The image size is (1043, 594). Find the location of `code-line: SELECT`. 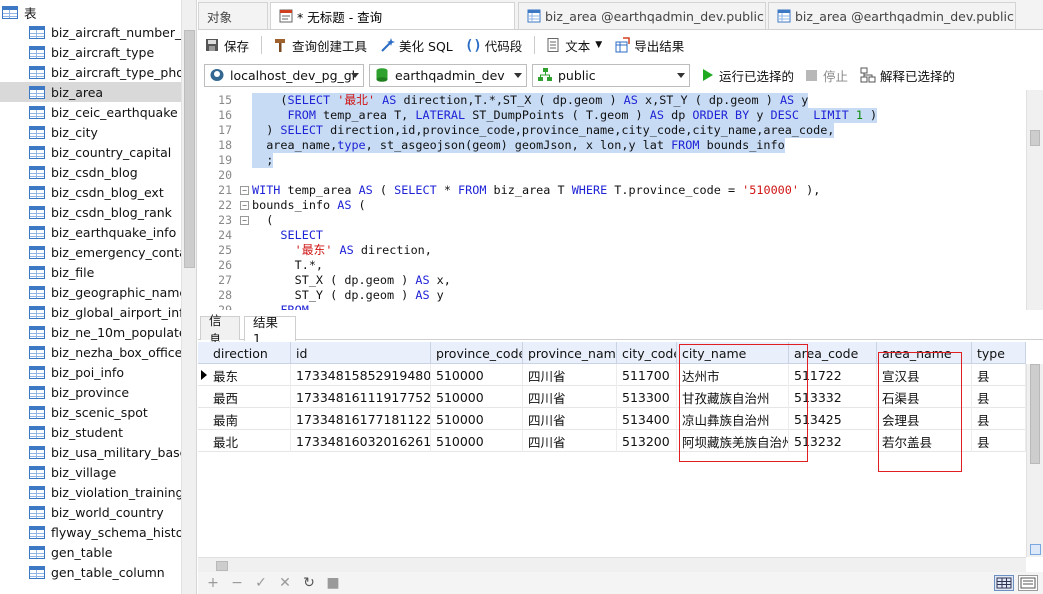

code-line: SELECT is located at coordinates (287, 235).